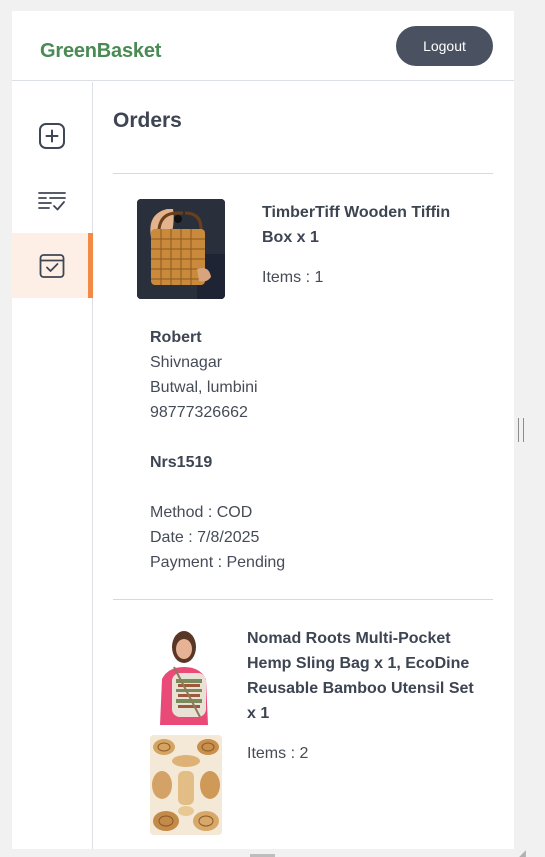  I want to click on logout-button: Logout, so click(444, 46).